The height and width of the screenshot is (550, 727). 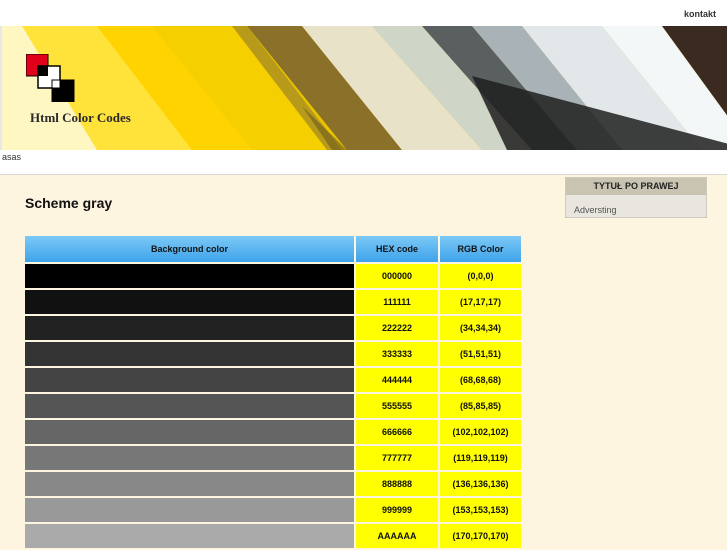 I want to click on header-background-color: Background color, so click(x=189, y=249).